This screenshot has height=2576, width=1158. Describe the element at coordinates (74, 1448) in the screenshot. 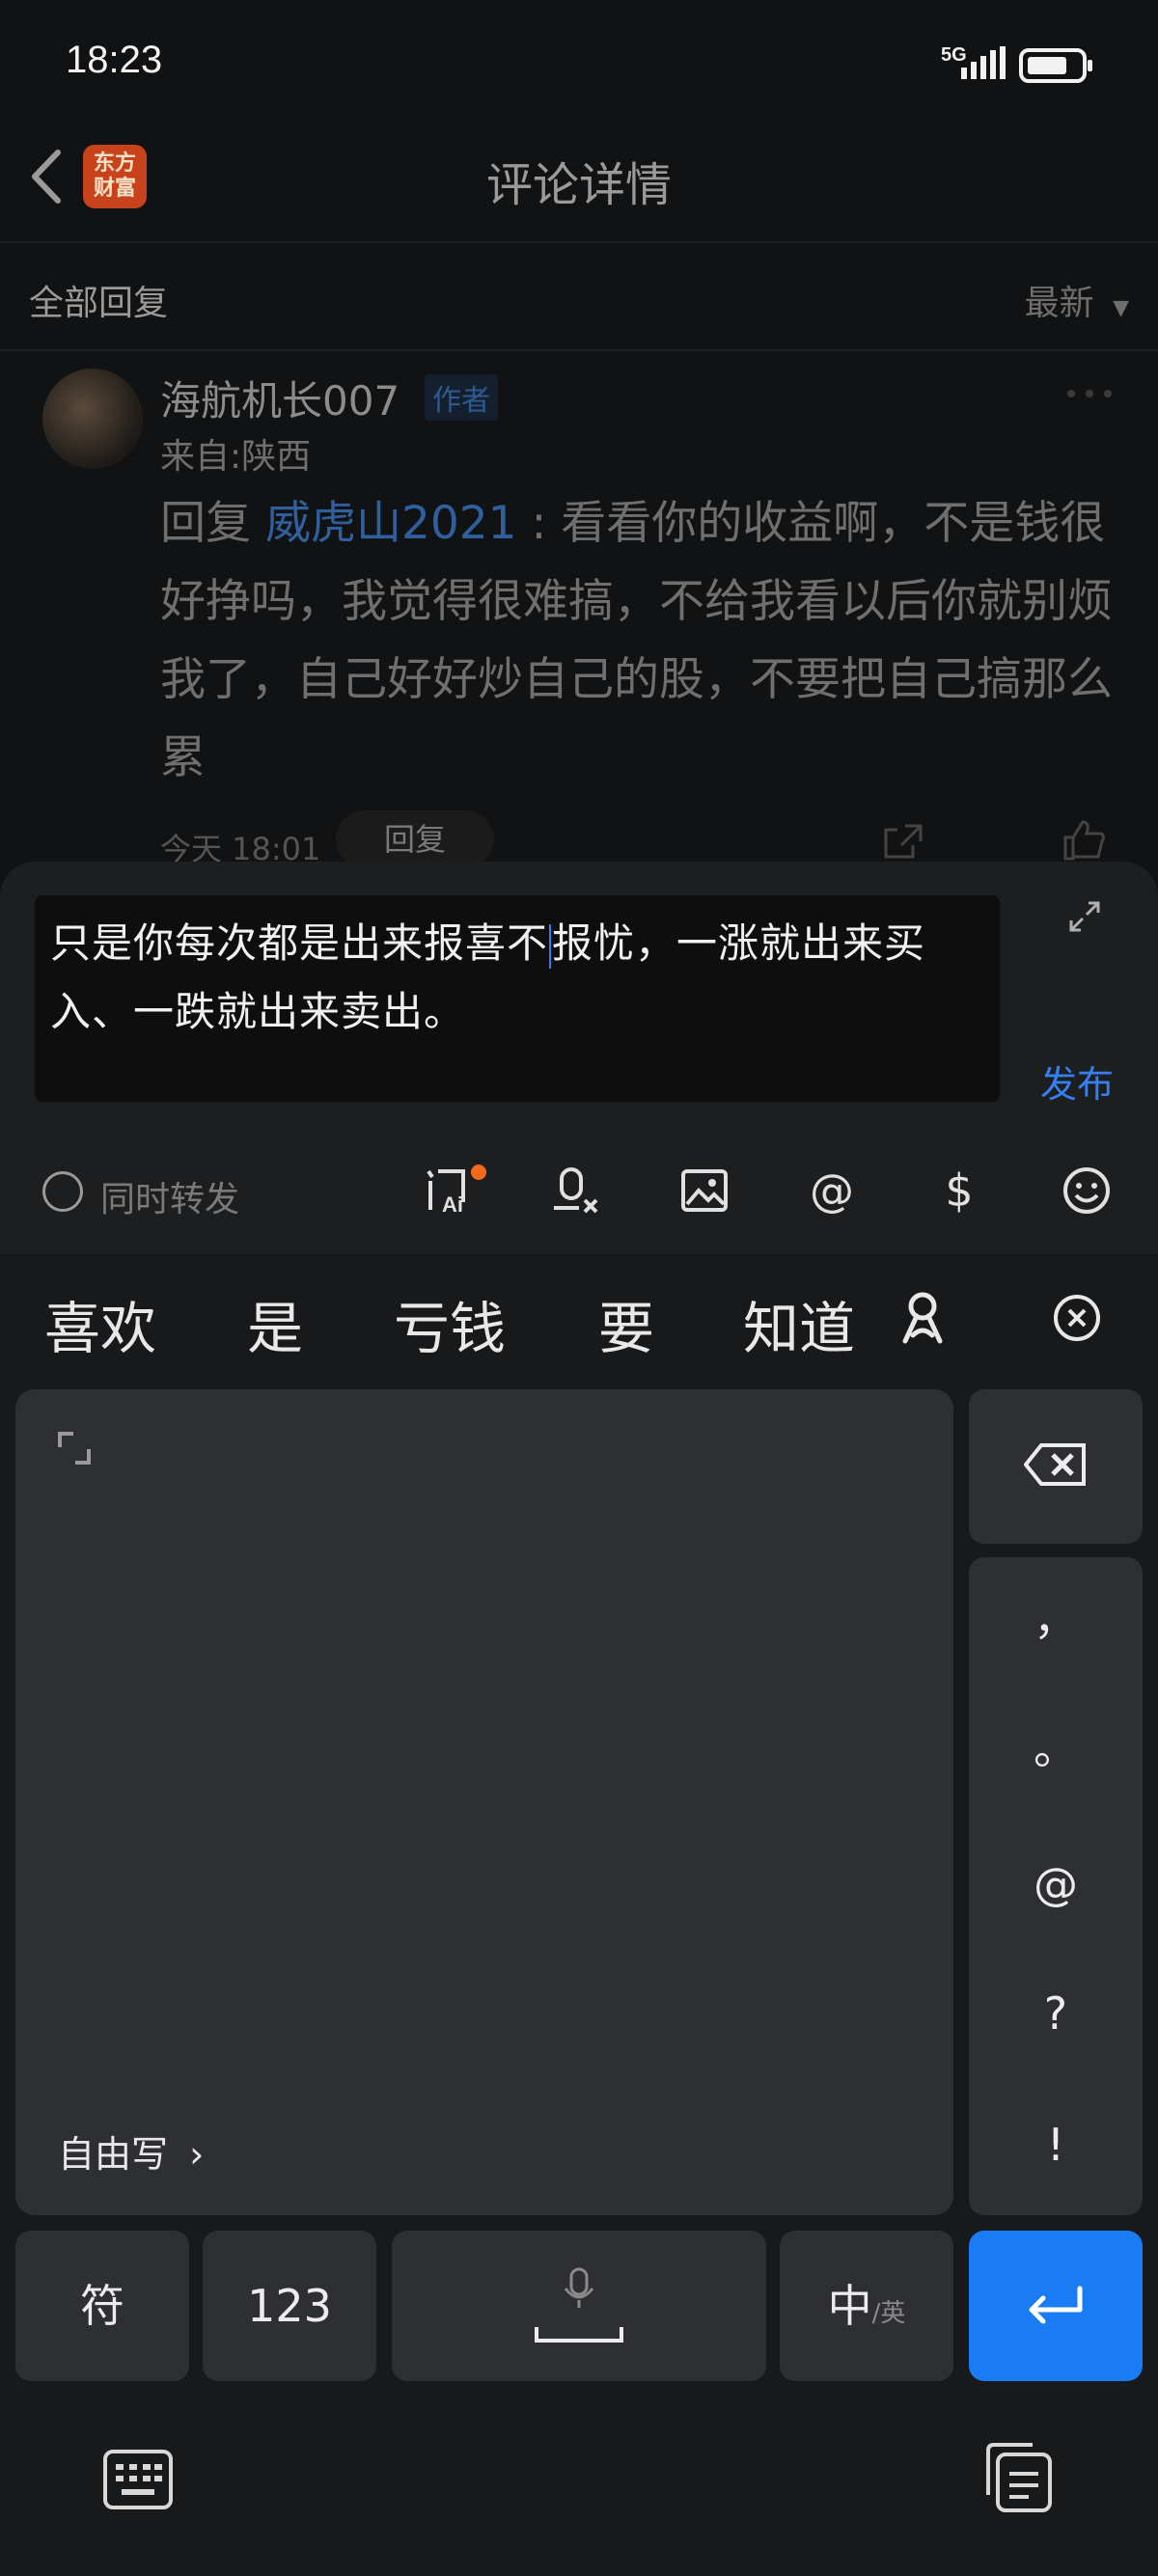

I see `resize-corner-icon` at that location.